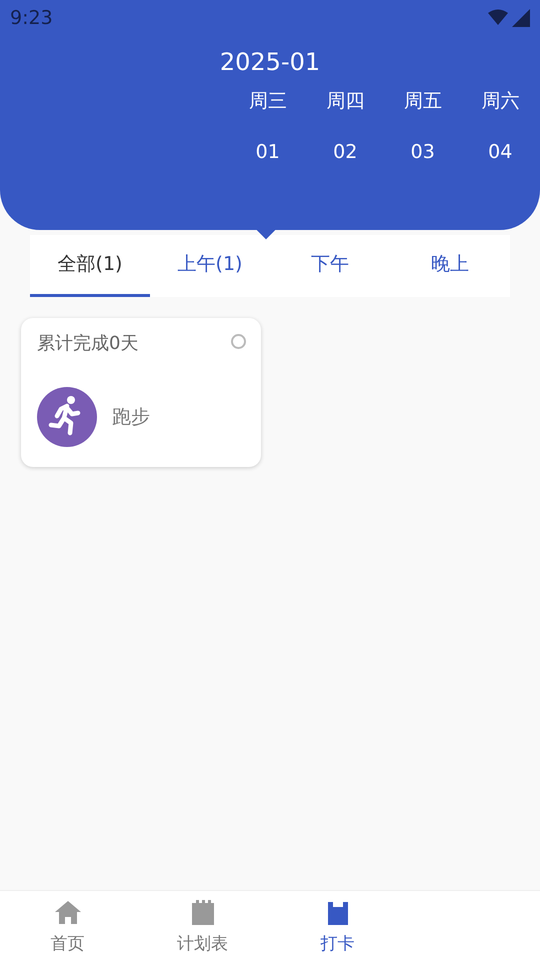 This screenshot has height=960, width=540. Describe the element at coordinates (267, 152) in the screenshot. I see `date-label: 01` at that location.